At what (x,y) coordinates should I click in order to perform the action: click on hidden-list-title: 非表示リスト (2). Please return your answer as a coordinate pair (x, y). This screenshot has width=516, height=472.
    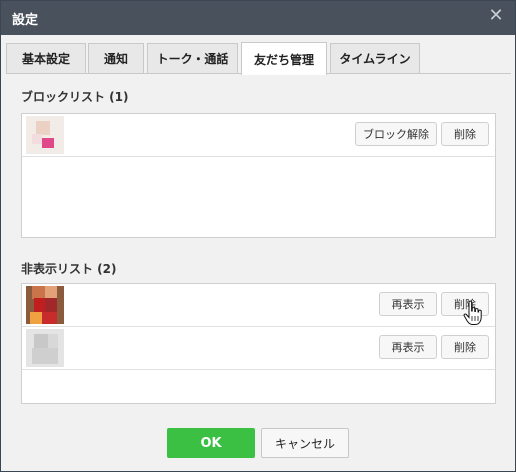
    Looking at the image, I should click on (69, 269).